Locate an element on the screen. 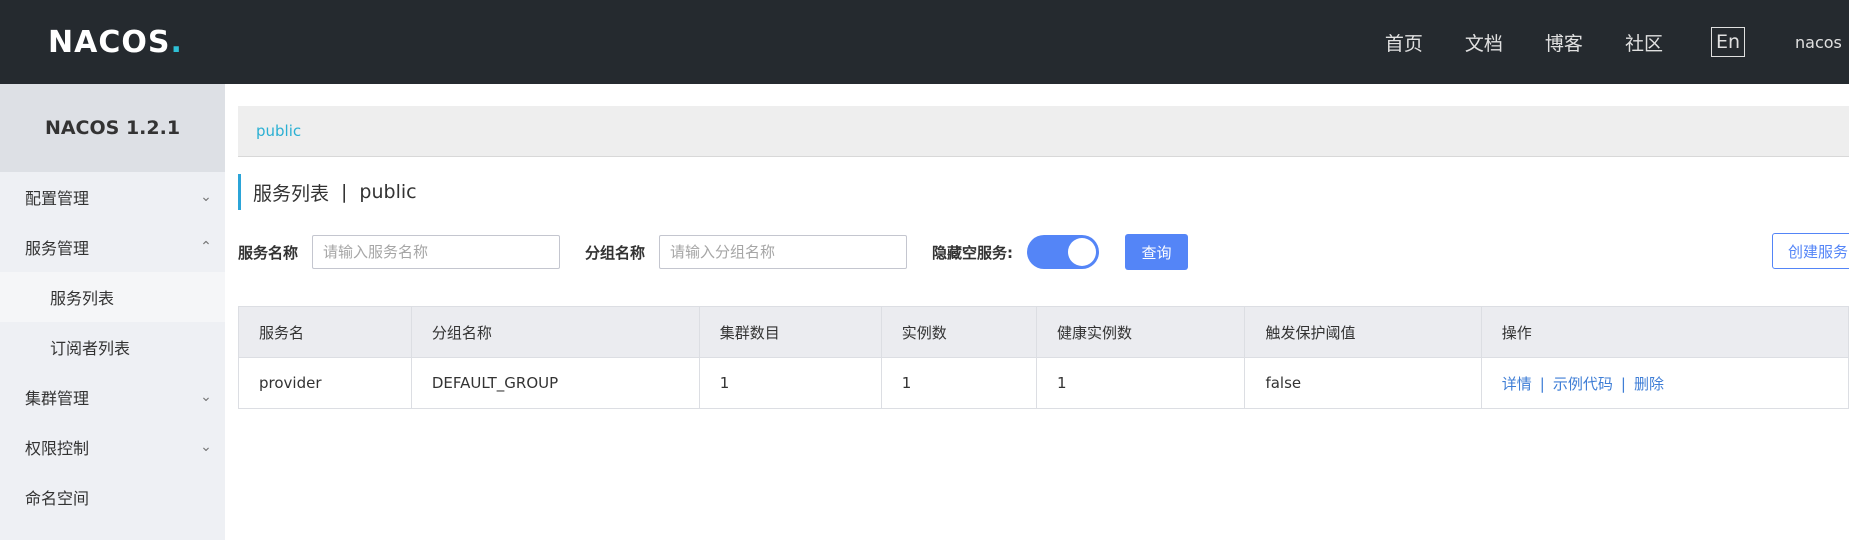  page-title-namespace: public is located at coordinates (388, 192).